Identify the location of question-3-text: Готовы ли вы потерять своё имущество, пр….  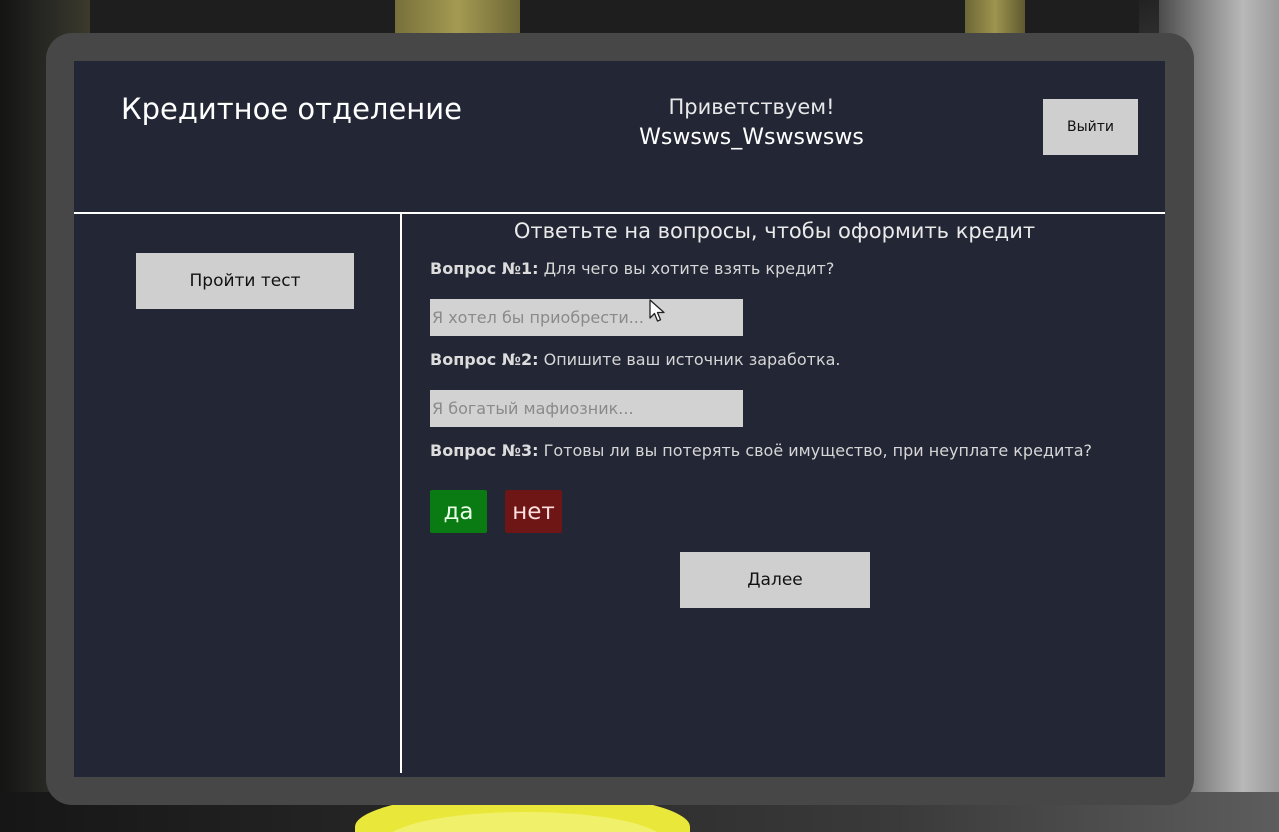
(817, 450).